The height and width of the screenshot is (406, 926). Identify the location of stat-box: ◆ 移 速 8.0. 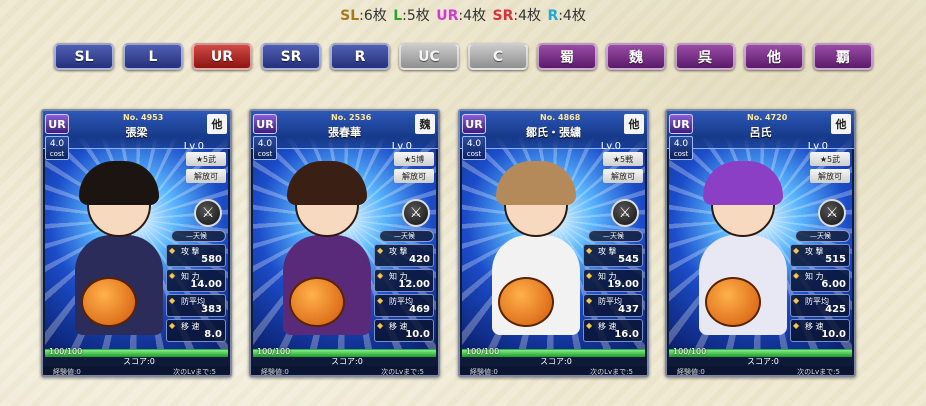
(196, 330).